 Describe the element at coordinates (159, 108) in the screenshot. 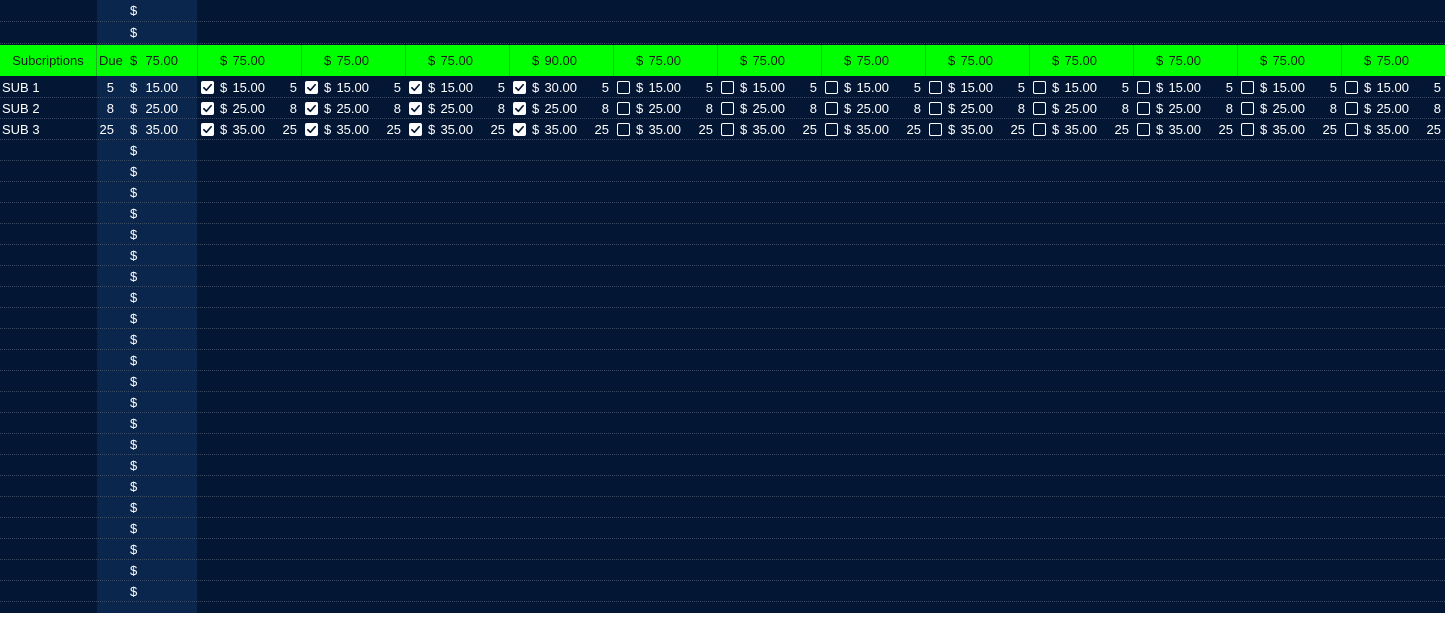

I see `subscription-amount: 25.00` at that location.